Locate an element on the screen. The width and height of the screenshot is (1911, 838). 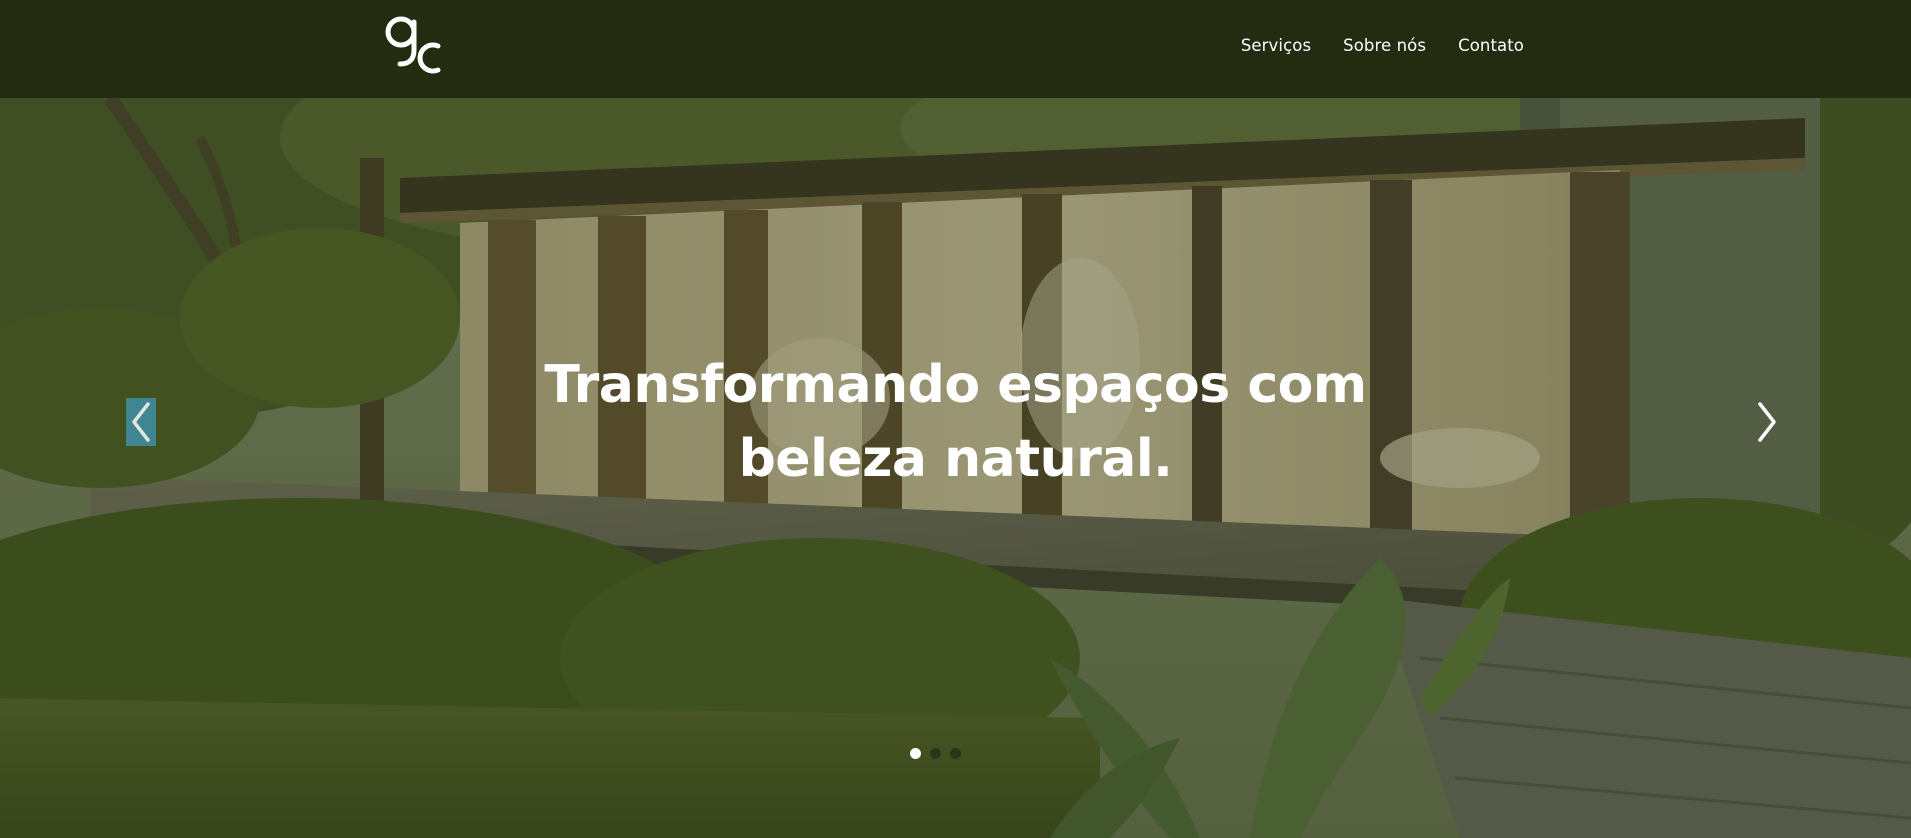
site-header: Serviços Sobre nós Contato is located at coordinates (955, 49).